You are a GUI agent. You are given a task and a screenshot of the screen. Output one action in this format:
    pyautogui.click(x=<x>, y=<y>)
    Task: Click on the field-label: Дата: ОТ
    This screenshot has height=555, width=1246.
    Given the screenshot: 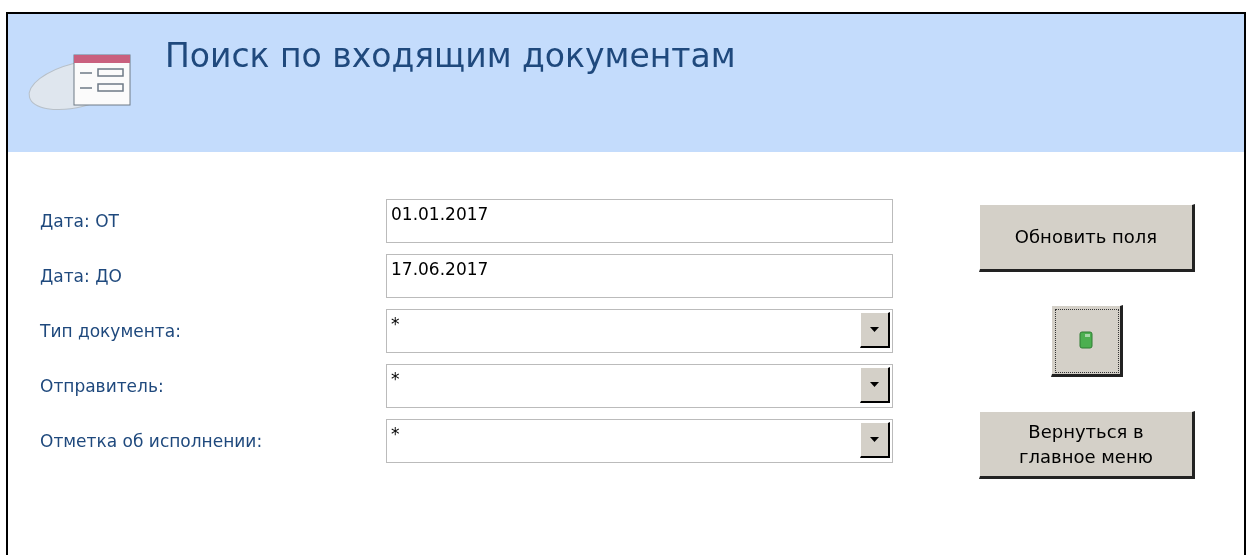 What is the action you would take?
    pyautogui.click(x=80, y=221)
    